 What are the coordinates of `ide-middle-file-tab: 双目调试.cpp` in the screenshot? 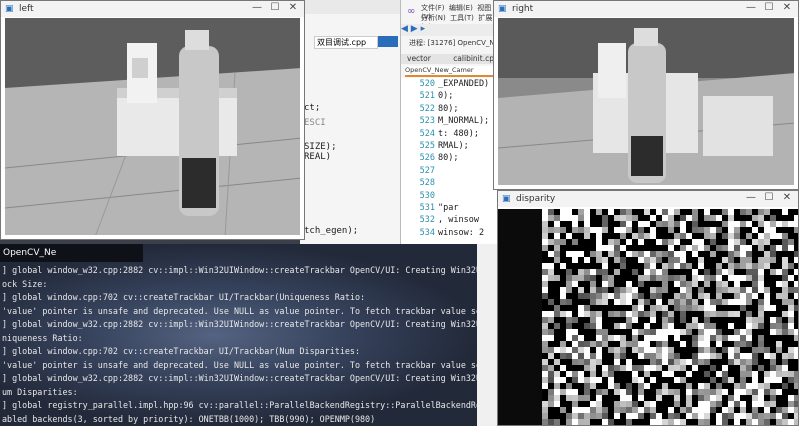 It's located at (346, 42).